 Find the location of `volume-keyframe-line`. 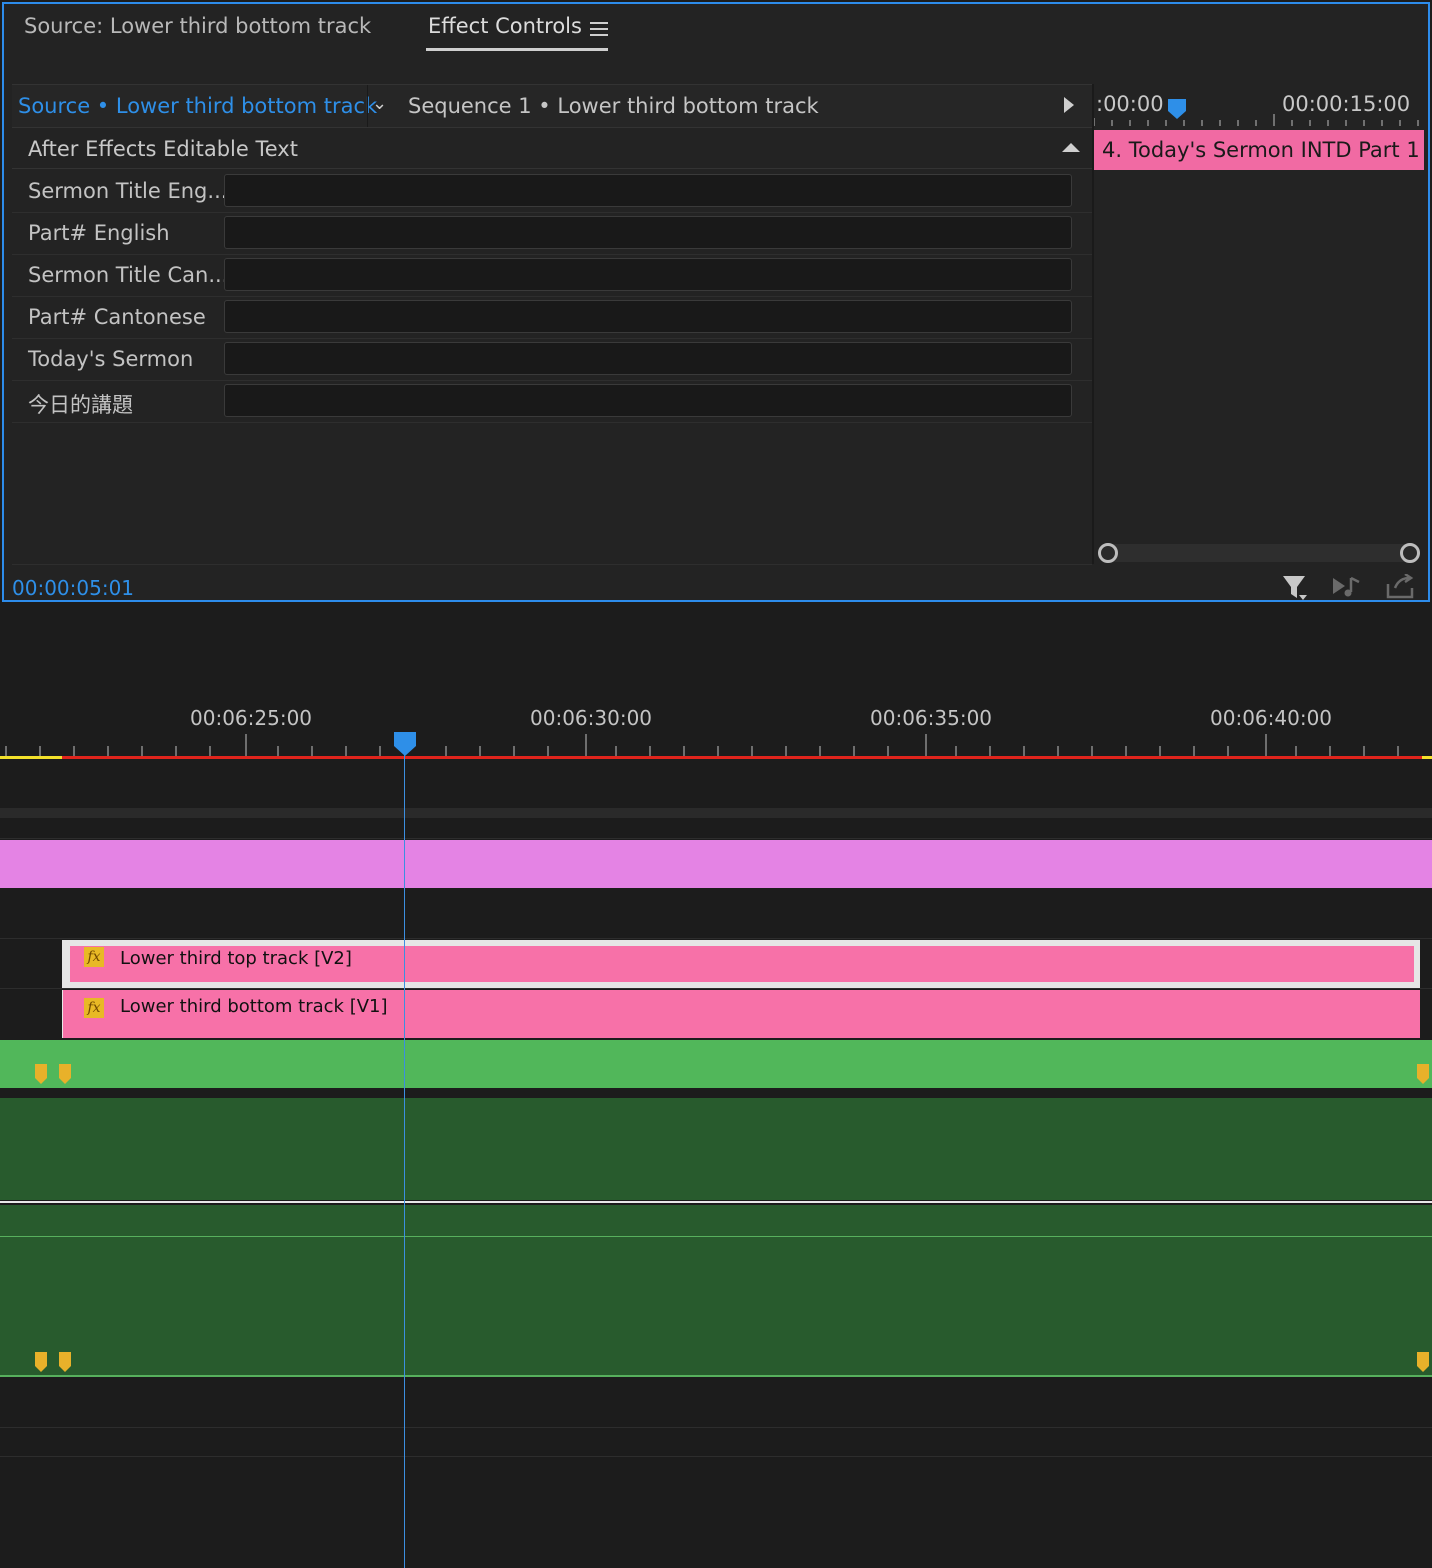

volume-keyframe-line is located at coordinates (716, 1236).